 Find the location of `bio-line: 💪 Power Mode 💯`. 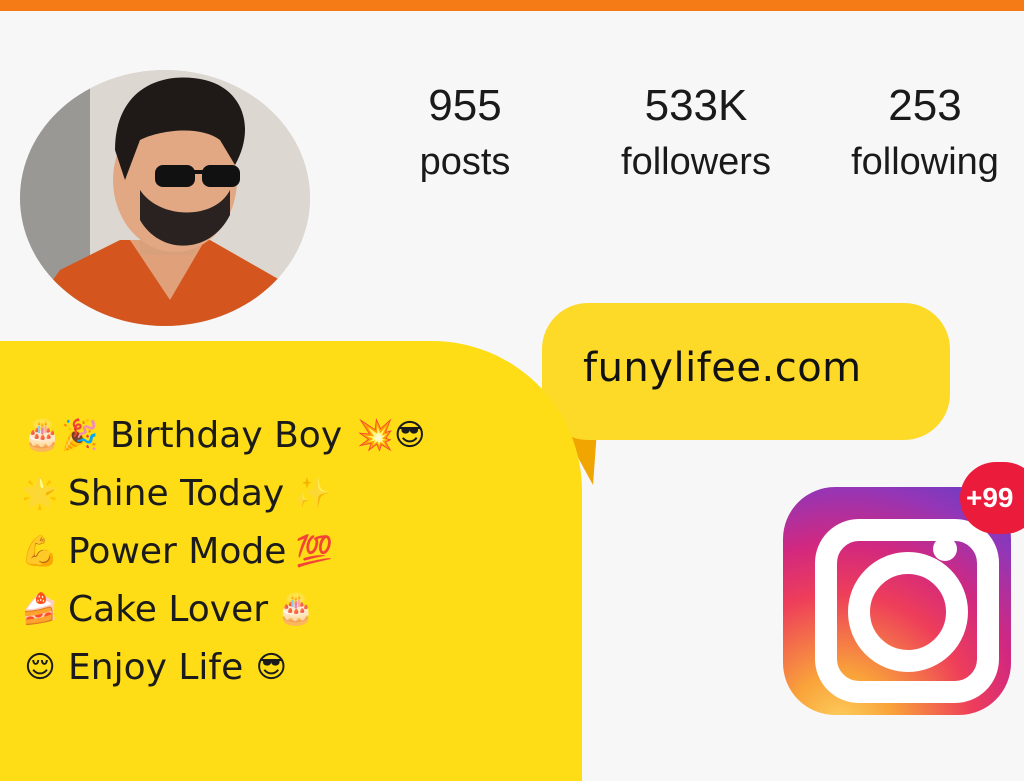

bio-line: 💪 Power Mode 💯 is located at coordinates (226, 551).